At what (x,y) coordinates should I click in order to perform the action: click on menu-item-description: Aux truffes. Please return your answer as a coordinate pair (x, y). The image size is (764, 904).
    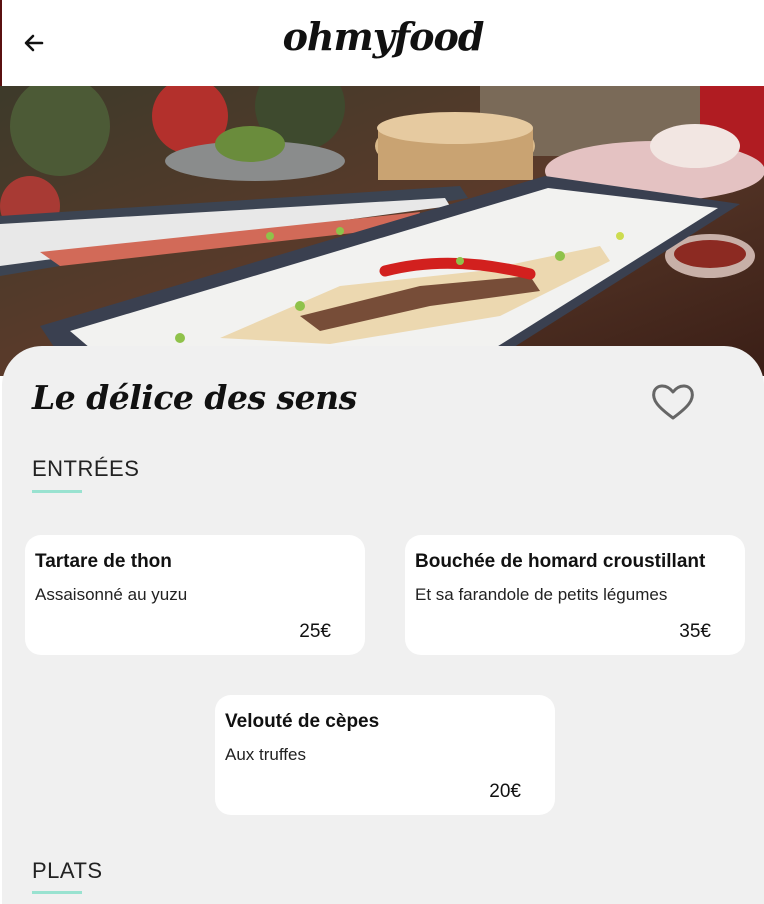
    Looking at the image, I should click on (265, 754).